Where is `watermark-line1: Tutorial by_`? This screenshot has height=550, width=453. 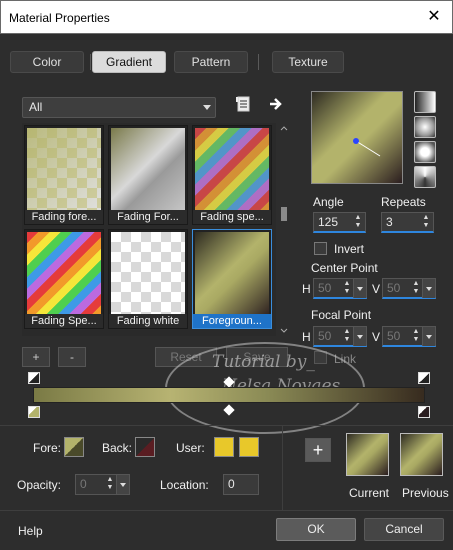
watermark-line1: Tutorial by_ is located at coordinates (263, 362).